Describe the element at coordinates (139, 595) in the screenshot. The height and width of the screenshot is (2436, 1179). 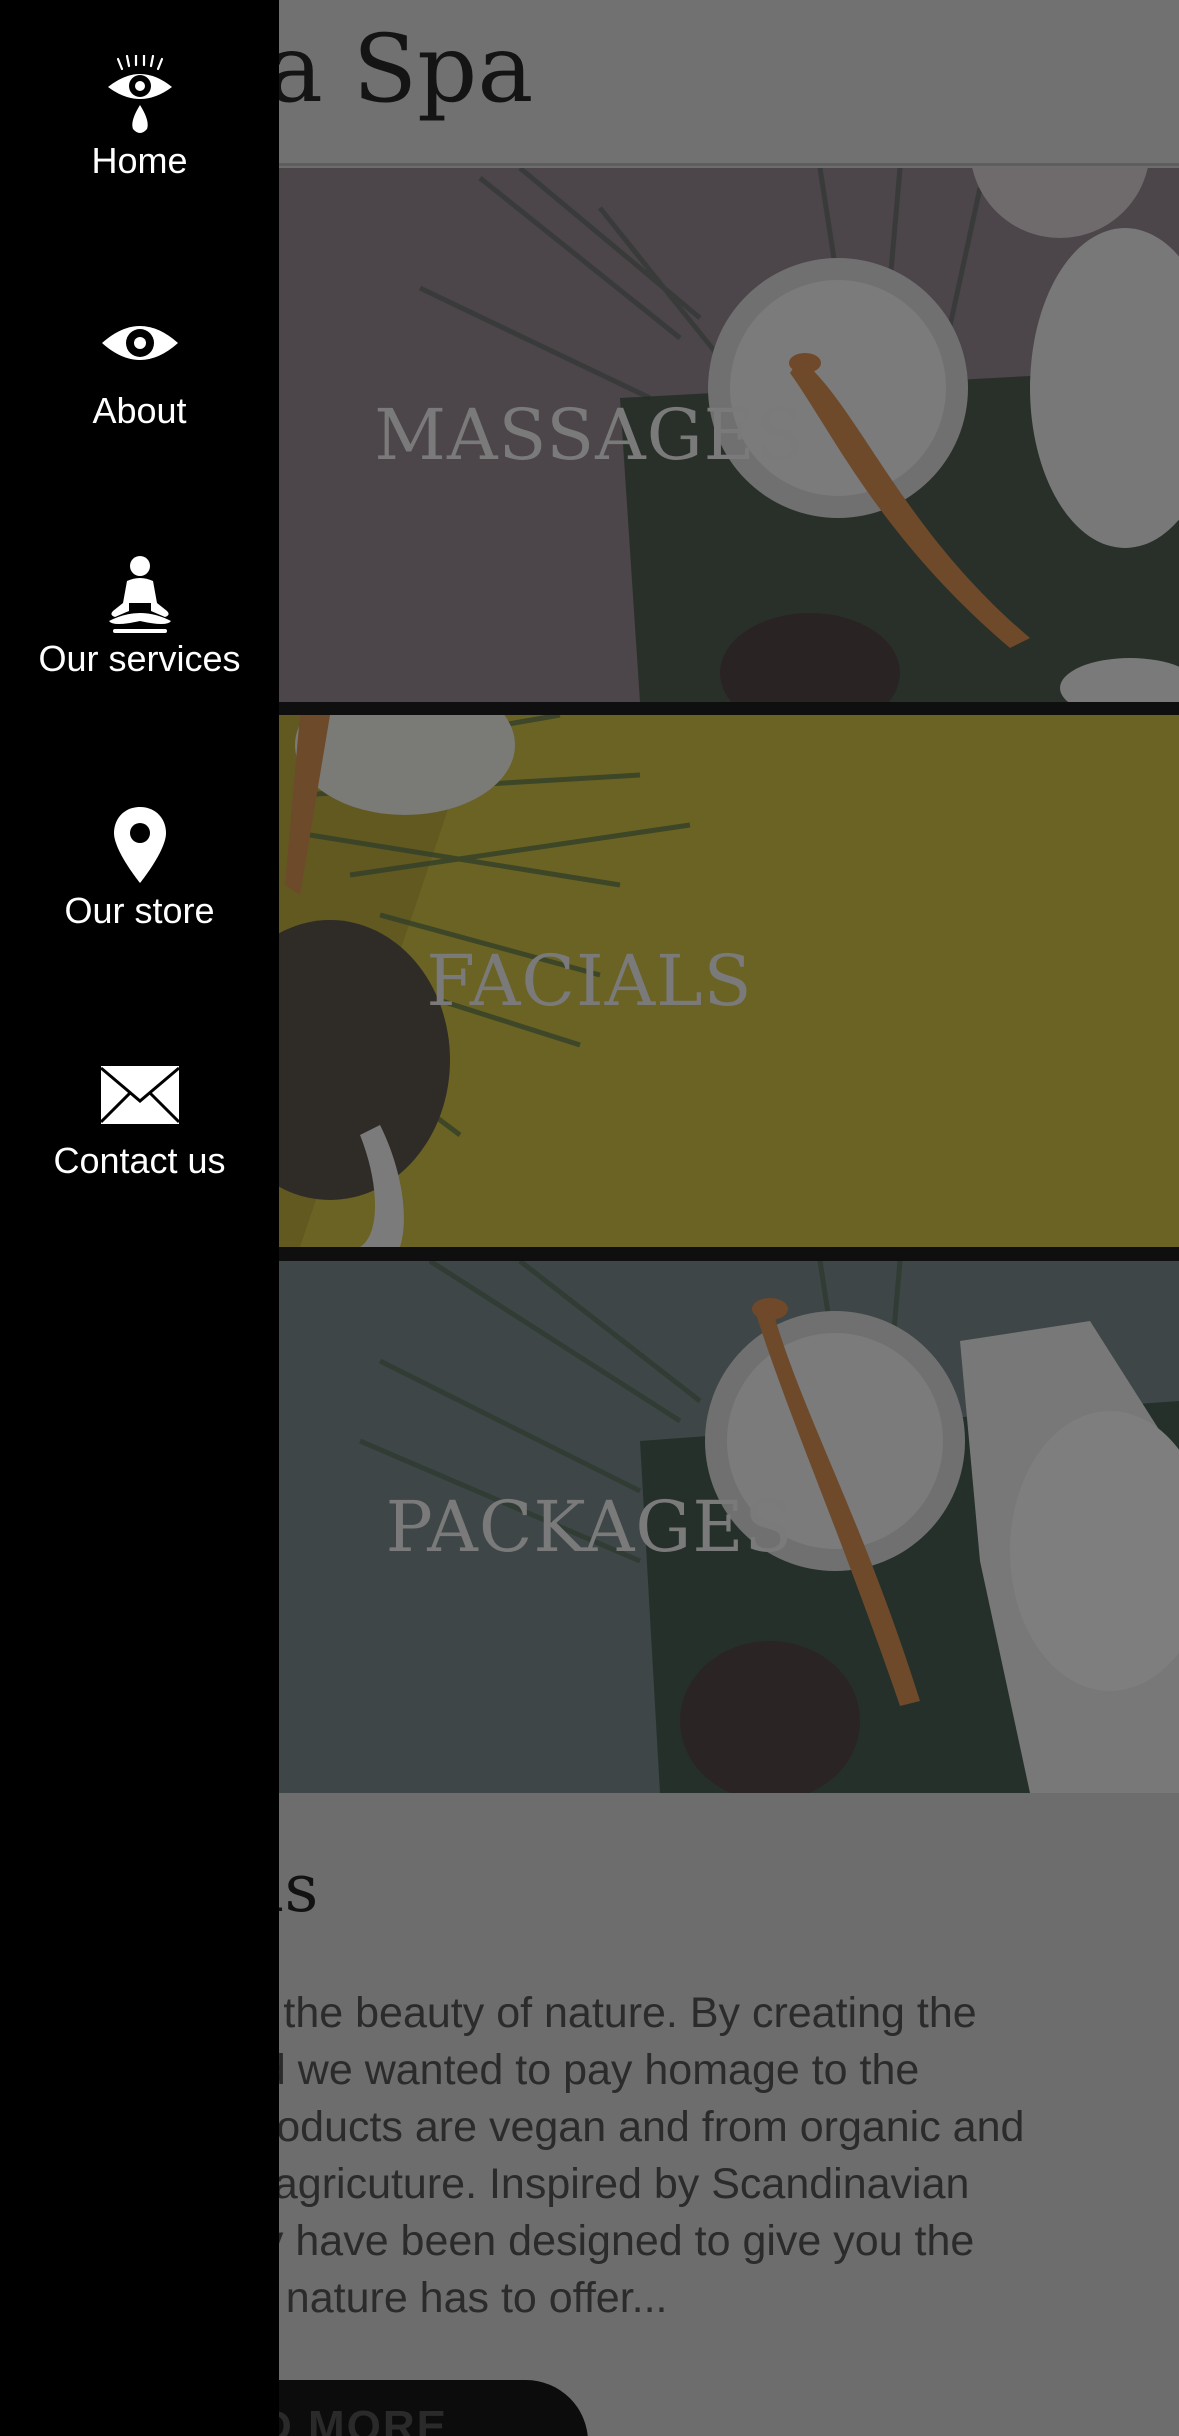
I see `meditation-icon` at that location.